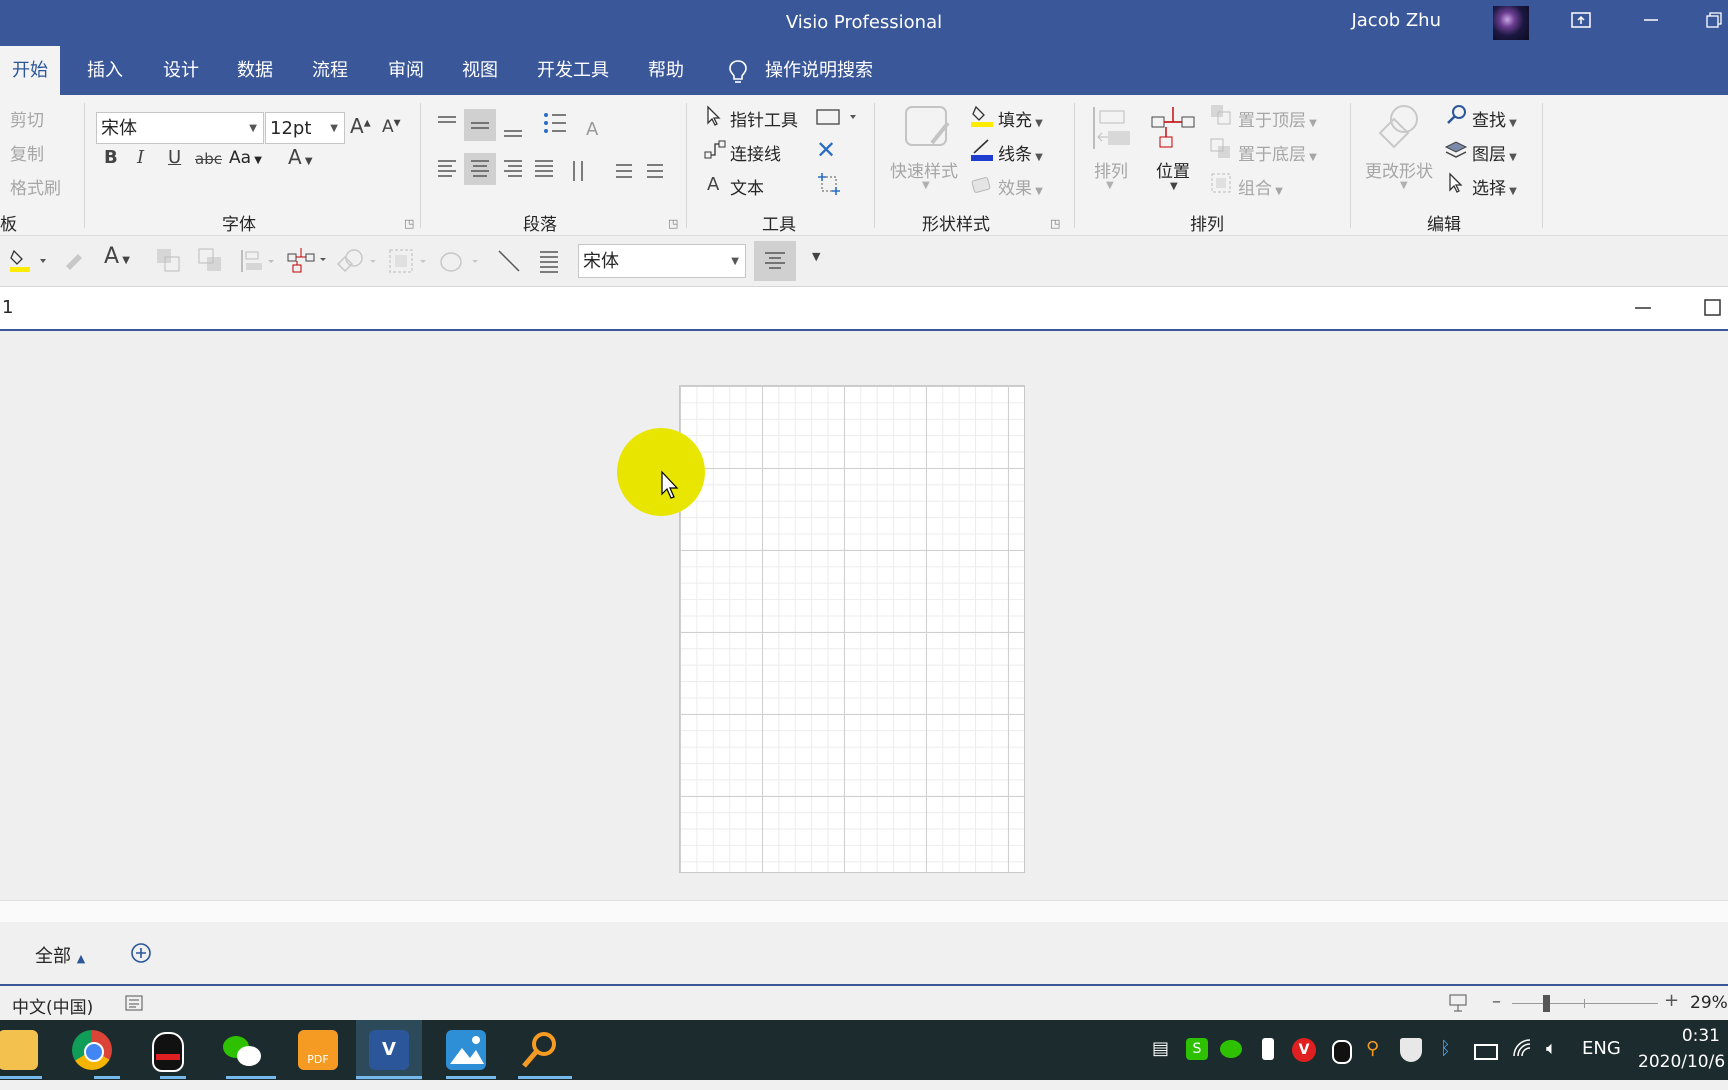 This screenshot has width=1728, height=1090. What do you see at coordinates (1651, 23) in the screenshot?
I see `minimize-icon` at bounding box center [1651, 23].